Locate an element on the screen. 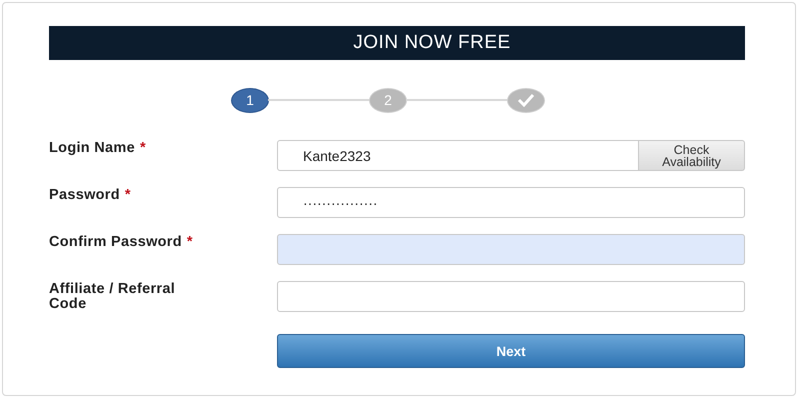 The height and width of the screenshot is (400, 800). next-button: Next is located at coordinates (511, 351).